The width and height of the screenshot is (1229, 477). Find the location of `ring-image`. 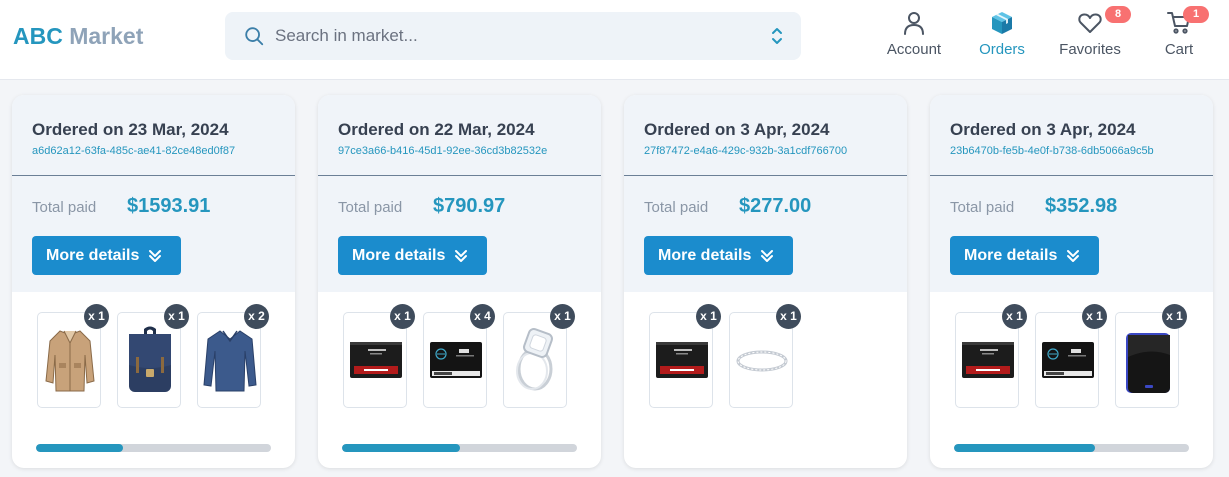

ring-image is located at coordinates (534, 359).